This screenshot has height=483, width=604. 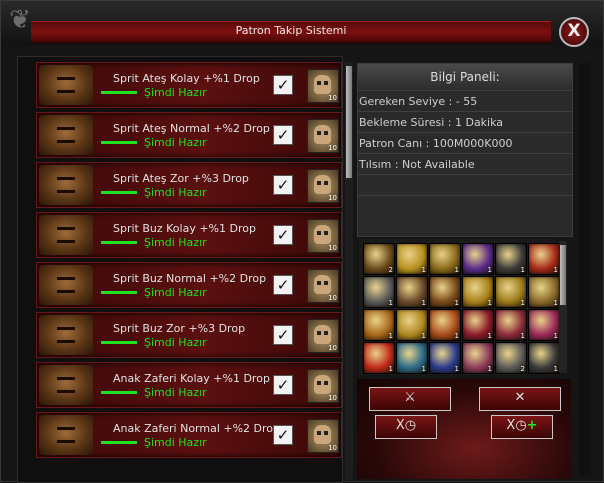 I want to click on gold-crown-icon: 1, so click(x=478, y=292).